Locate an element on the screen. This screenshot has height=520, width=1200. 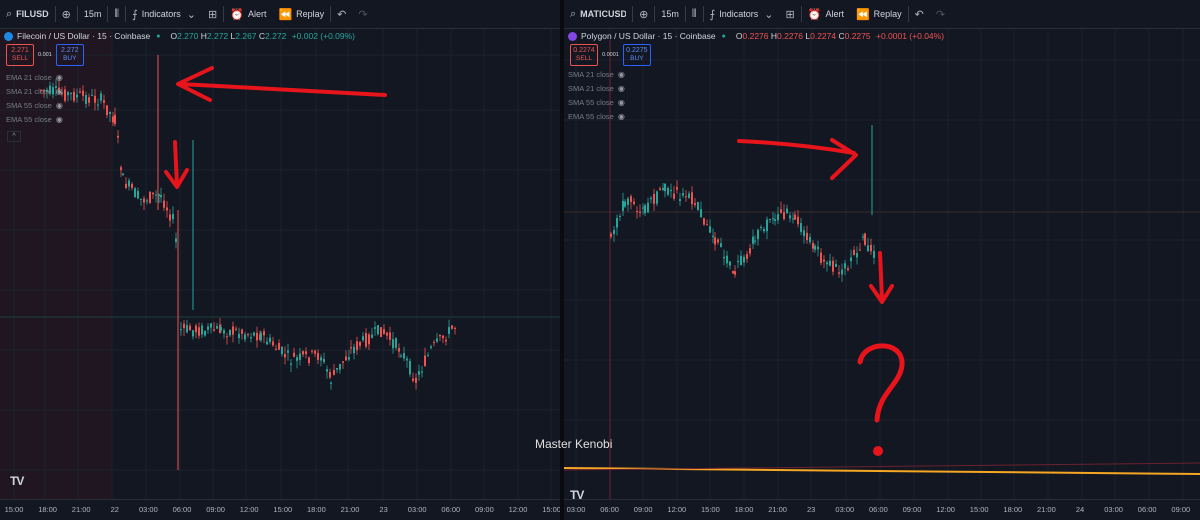
time-tick-label: 09:00 is located at coordinates (643, 509).